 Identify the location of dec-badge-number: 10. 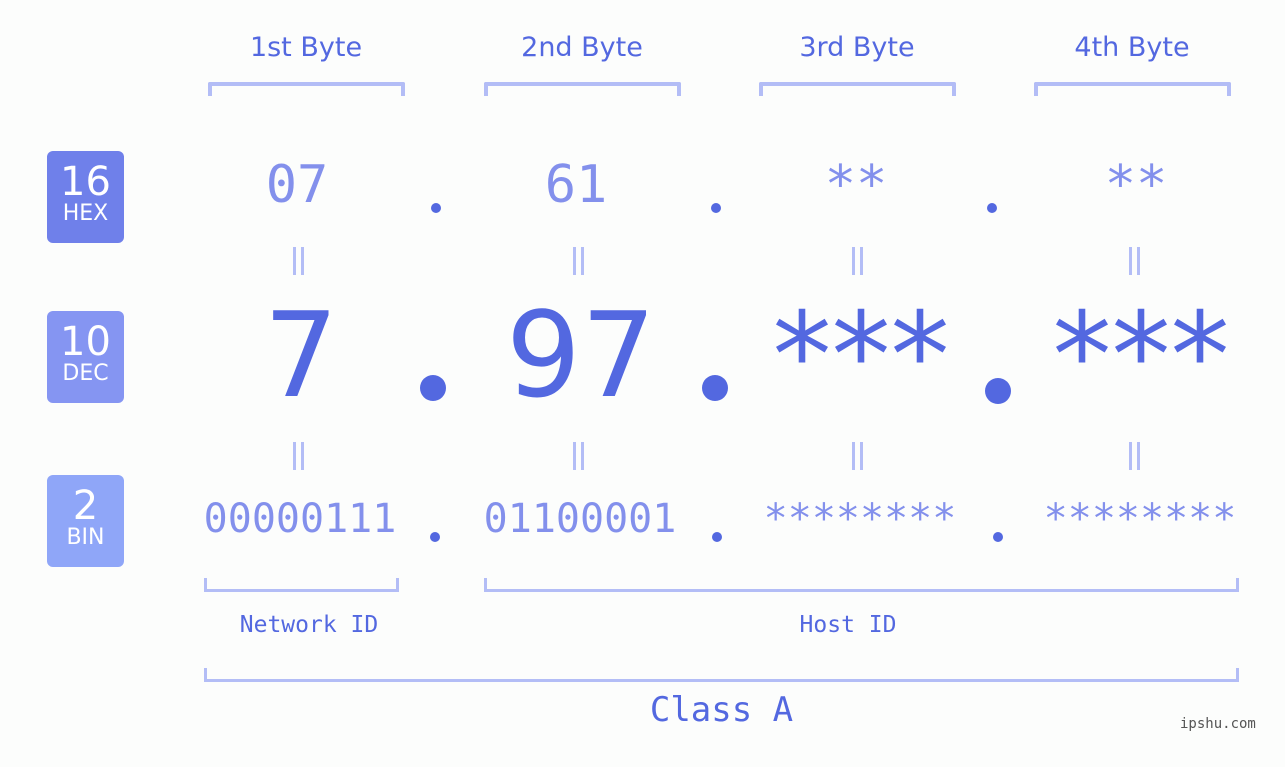
(85, 342).